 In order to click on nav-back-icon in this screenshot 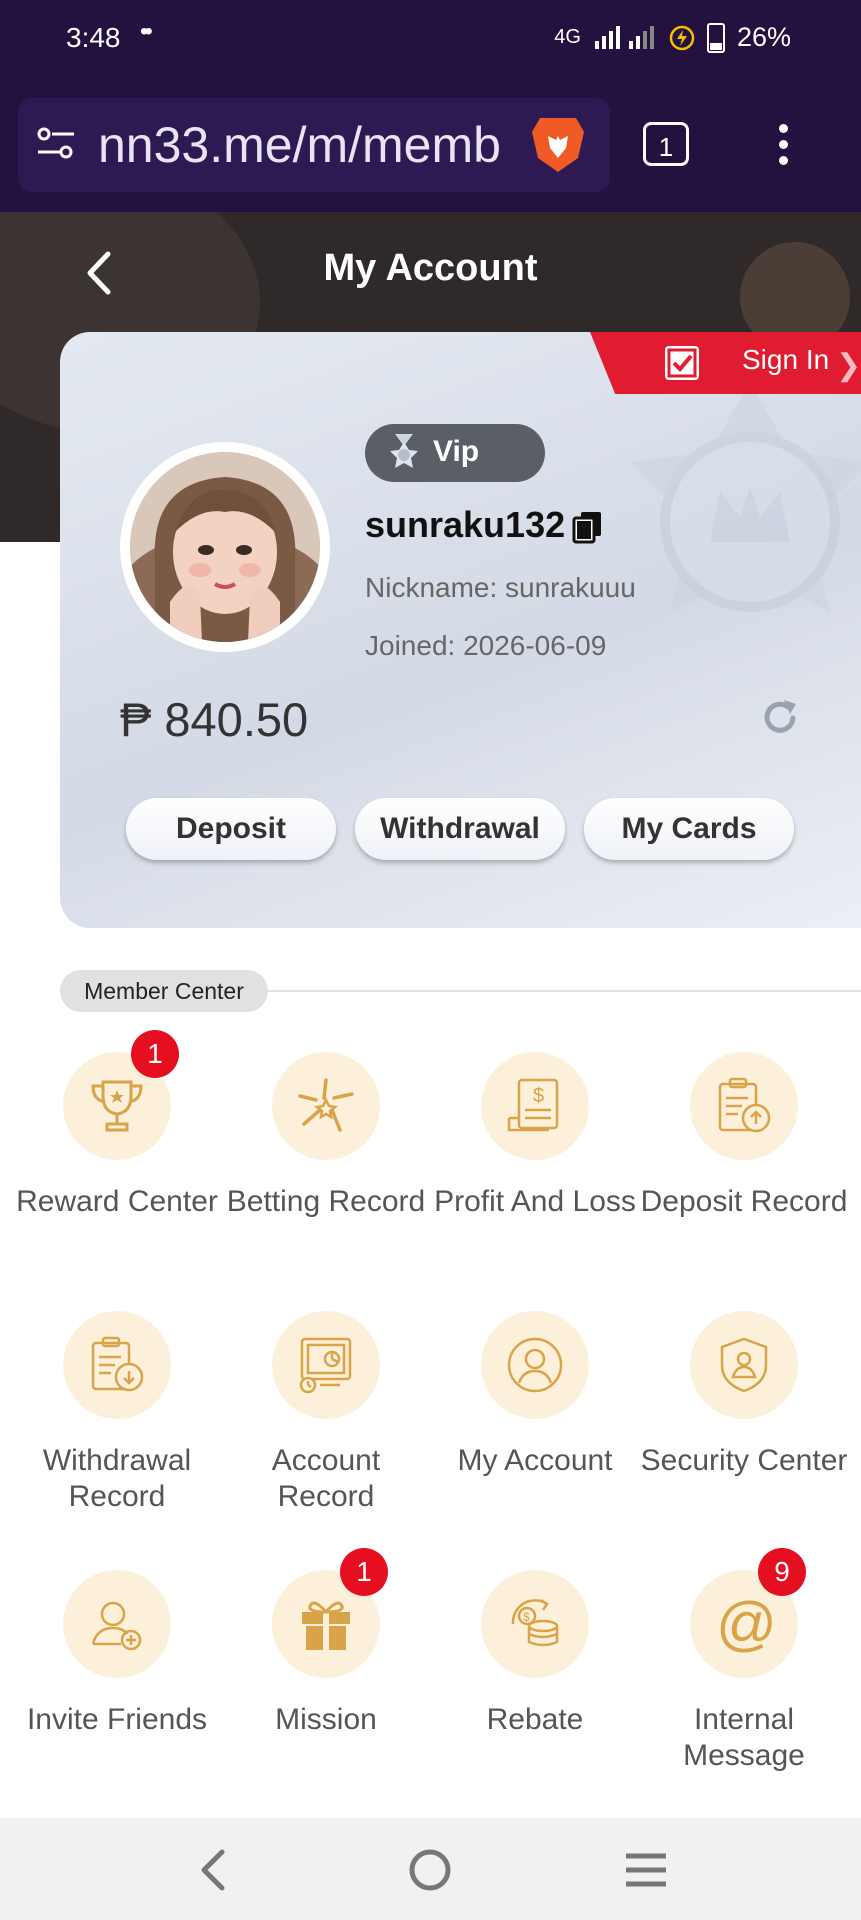, I will do `click(214, 1870)`.